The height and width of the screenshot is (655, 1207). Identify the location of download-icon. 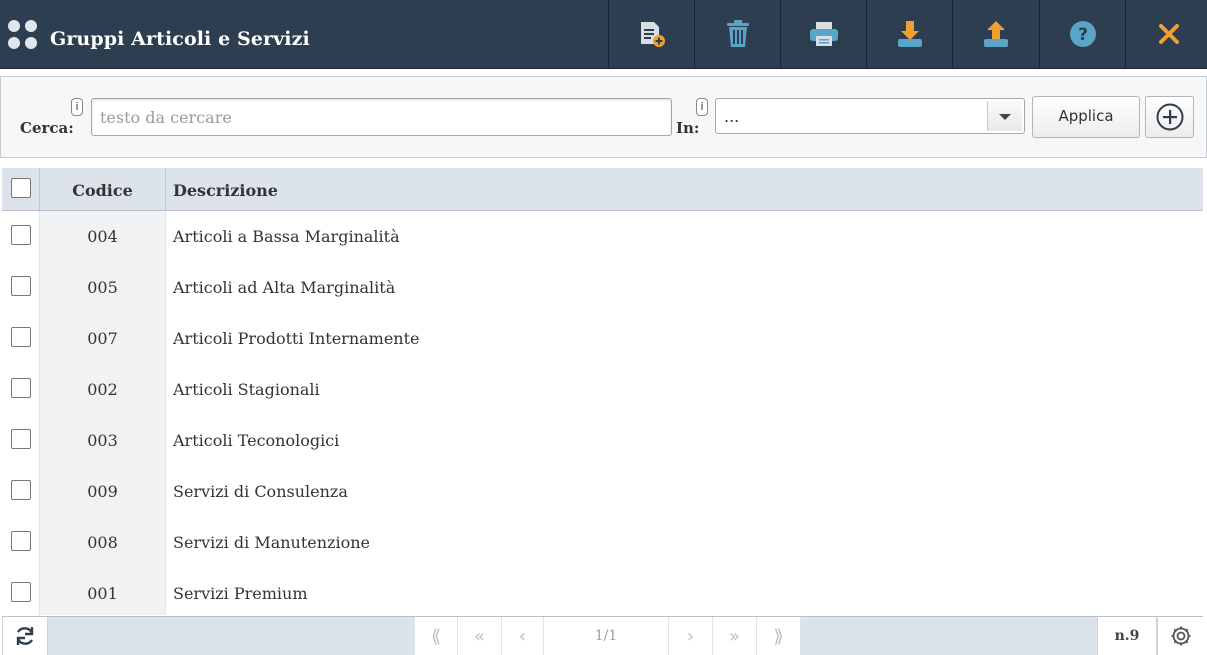
(910, 34).